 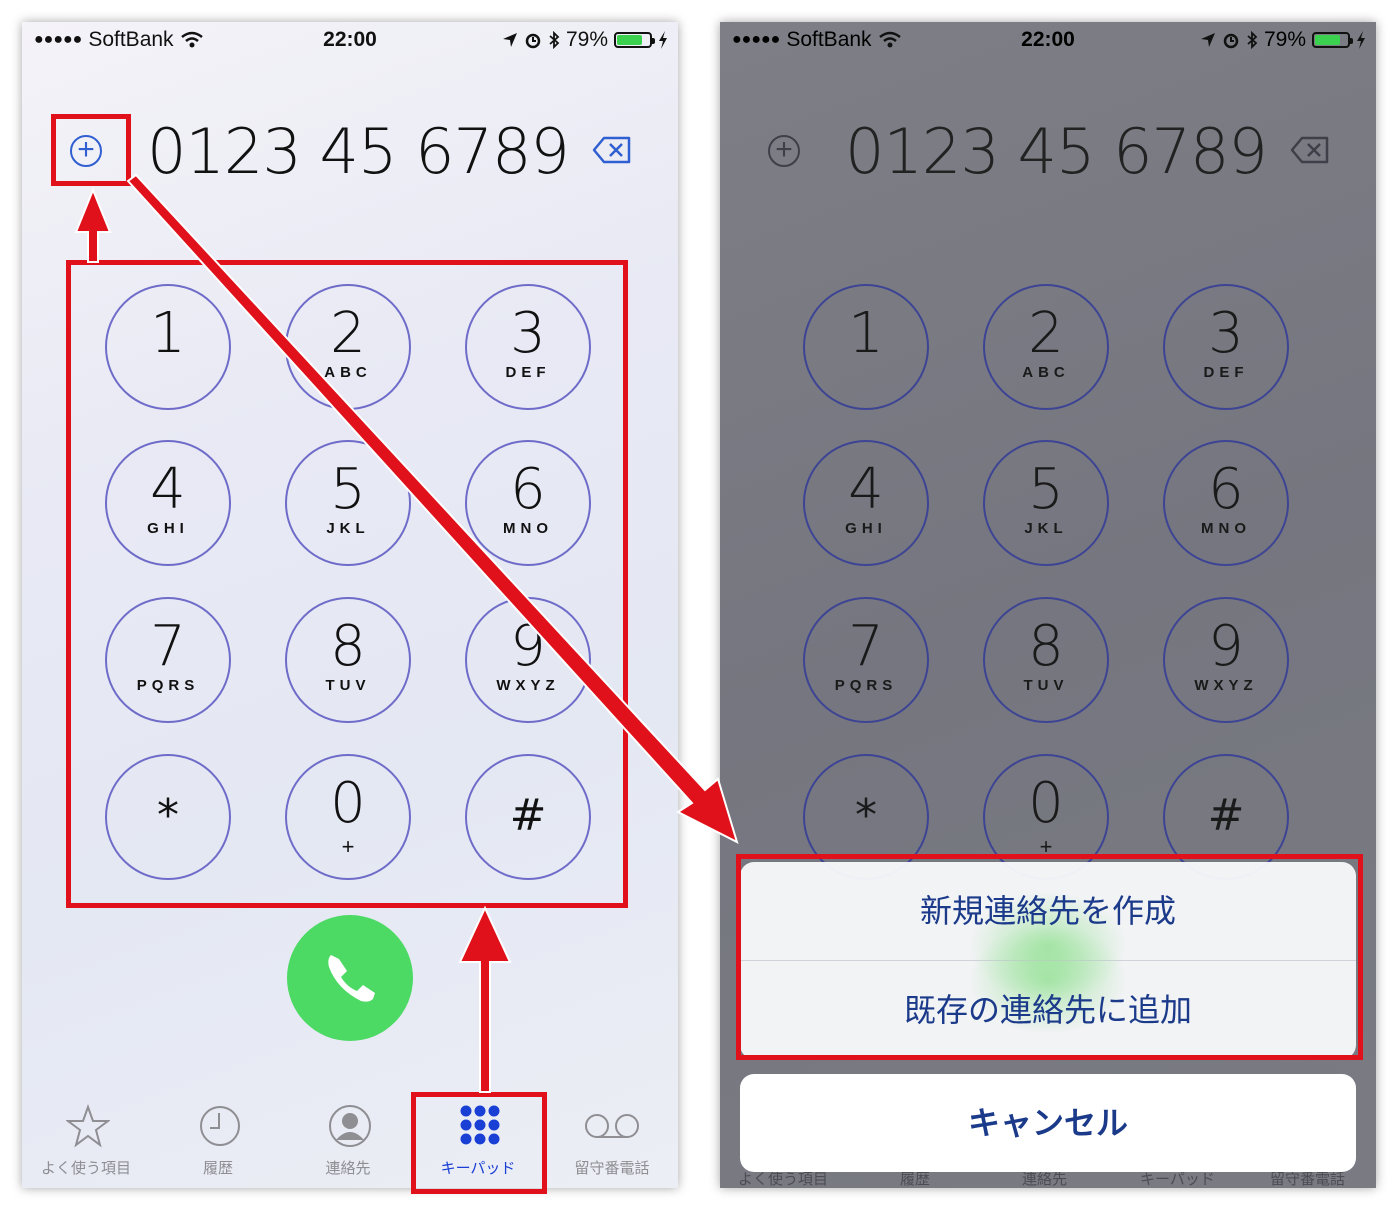 What do you see at coordinates (85, 1168) in the screenshot?
I see `tab-label: よく使う項目` at bounding box center [85, 1168].